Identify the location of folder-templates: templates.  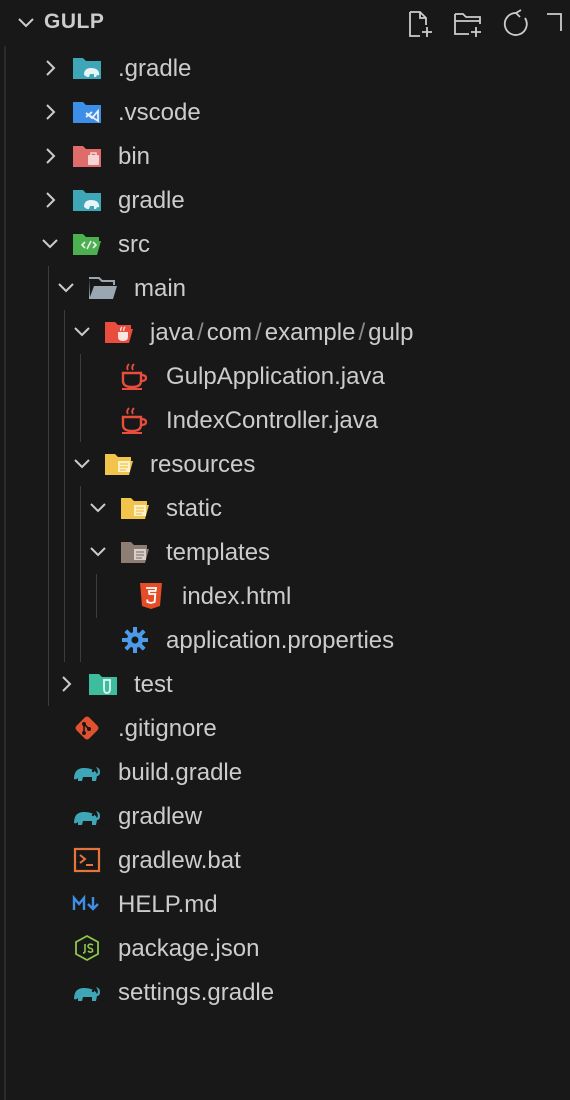
(288, 552).